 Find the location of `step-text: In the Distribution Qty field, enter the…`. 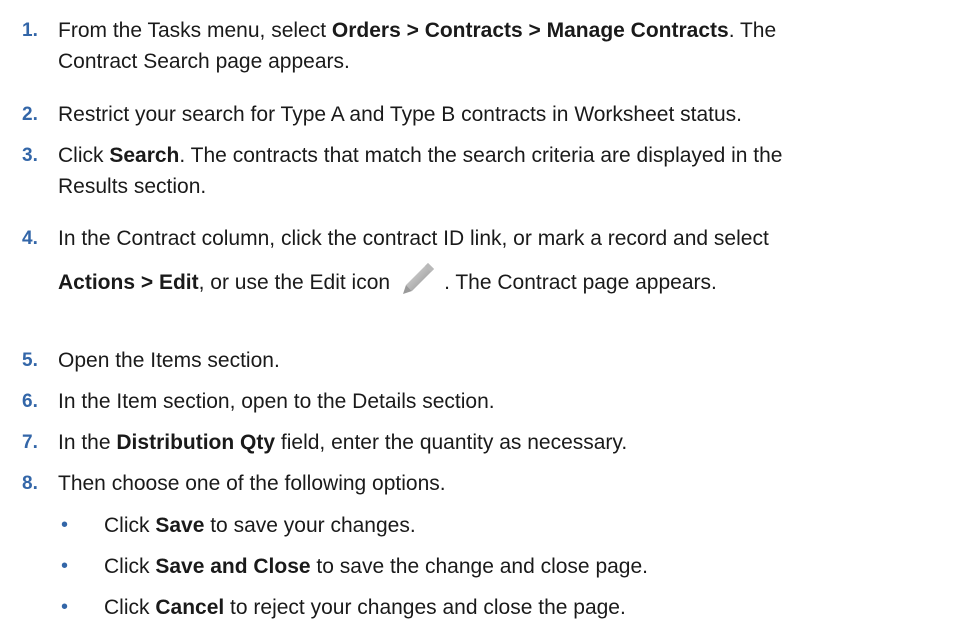

step-text: In the Distribution Qty field, enter the… is located at coordinates (343, 442).